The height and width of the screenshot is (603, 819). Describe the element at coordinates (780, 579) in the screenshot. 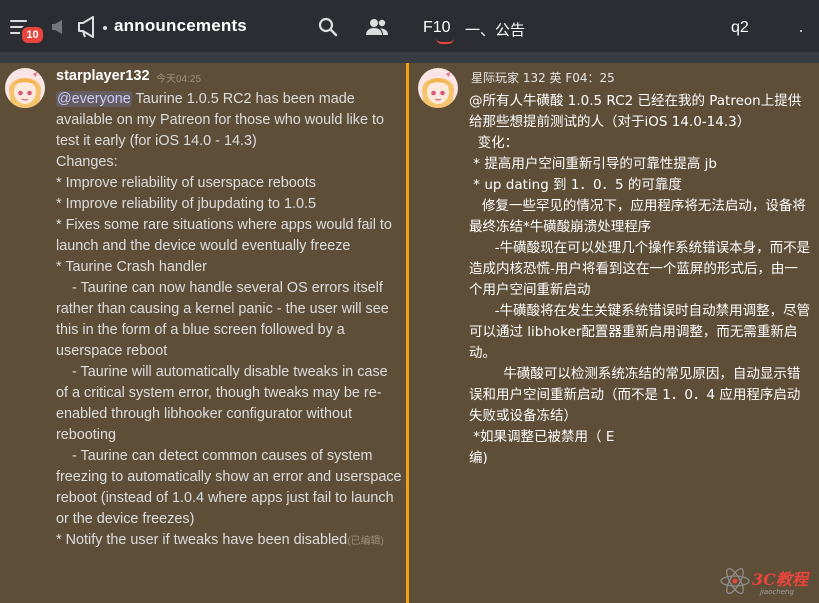

I see `watermark-text: 3C教程` at that location.